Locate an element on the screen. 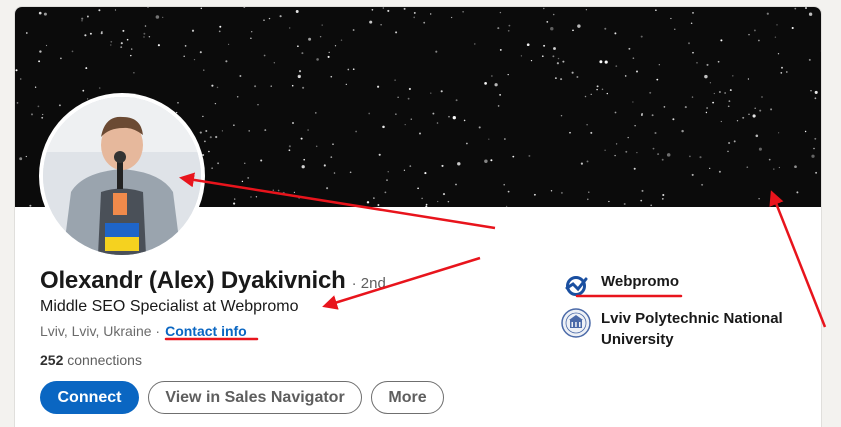 The height and width of the screenshot is (427, 841). profile-name: Olexandr (Alex) Dyakivnich is located at coordinates (193, 280).